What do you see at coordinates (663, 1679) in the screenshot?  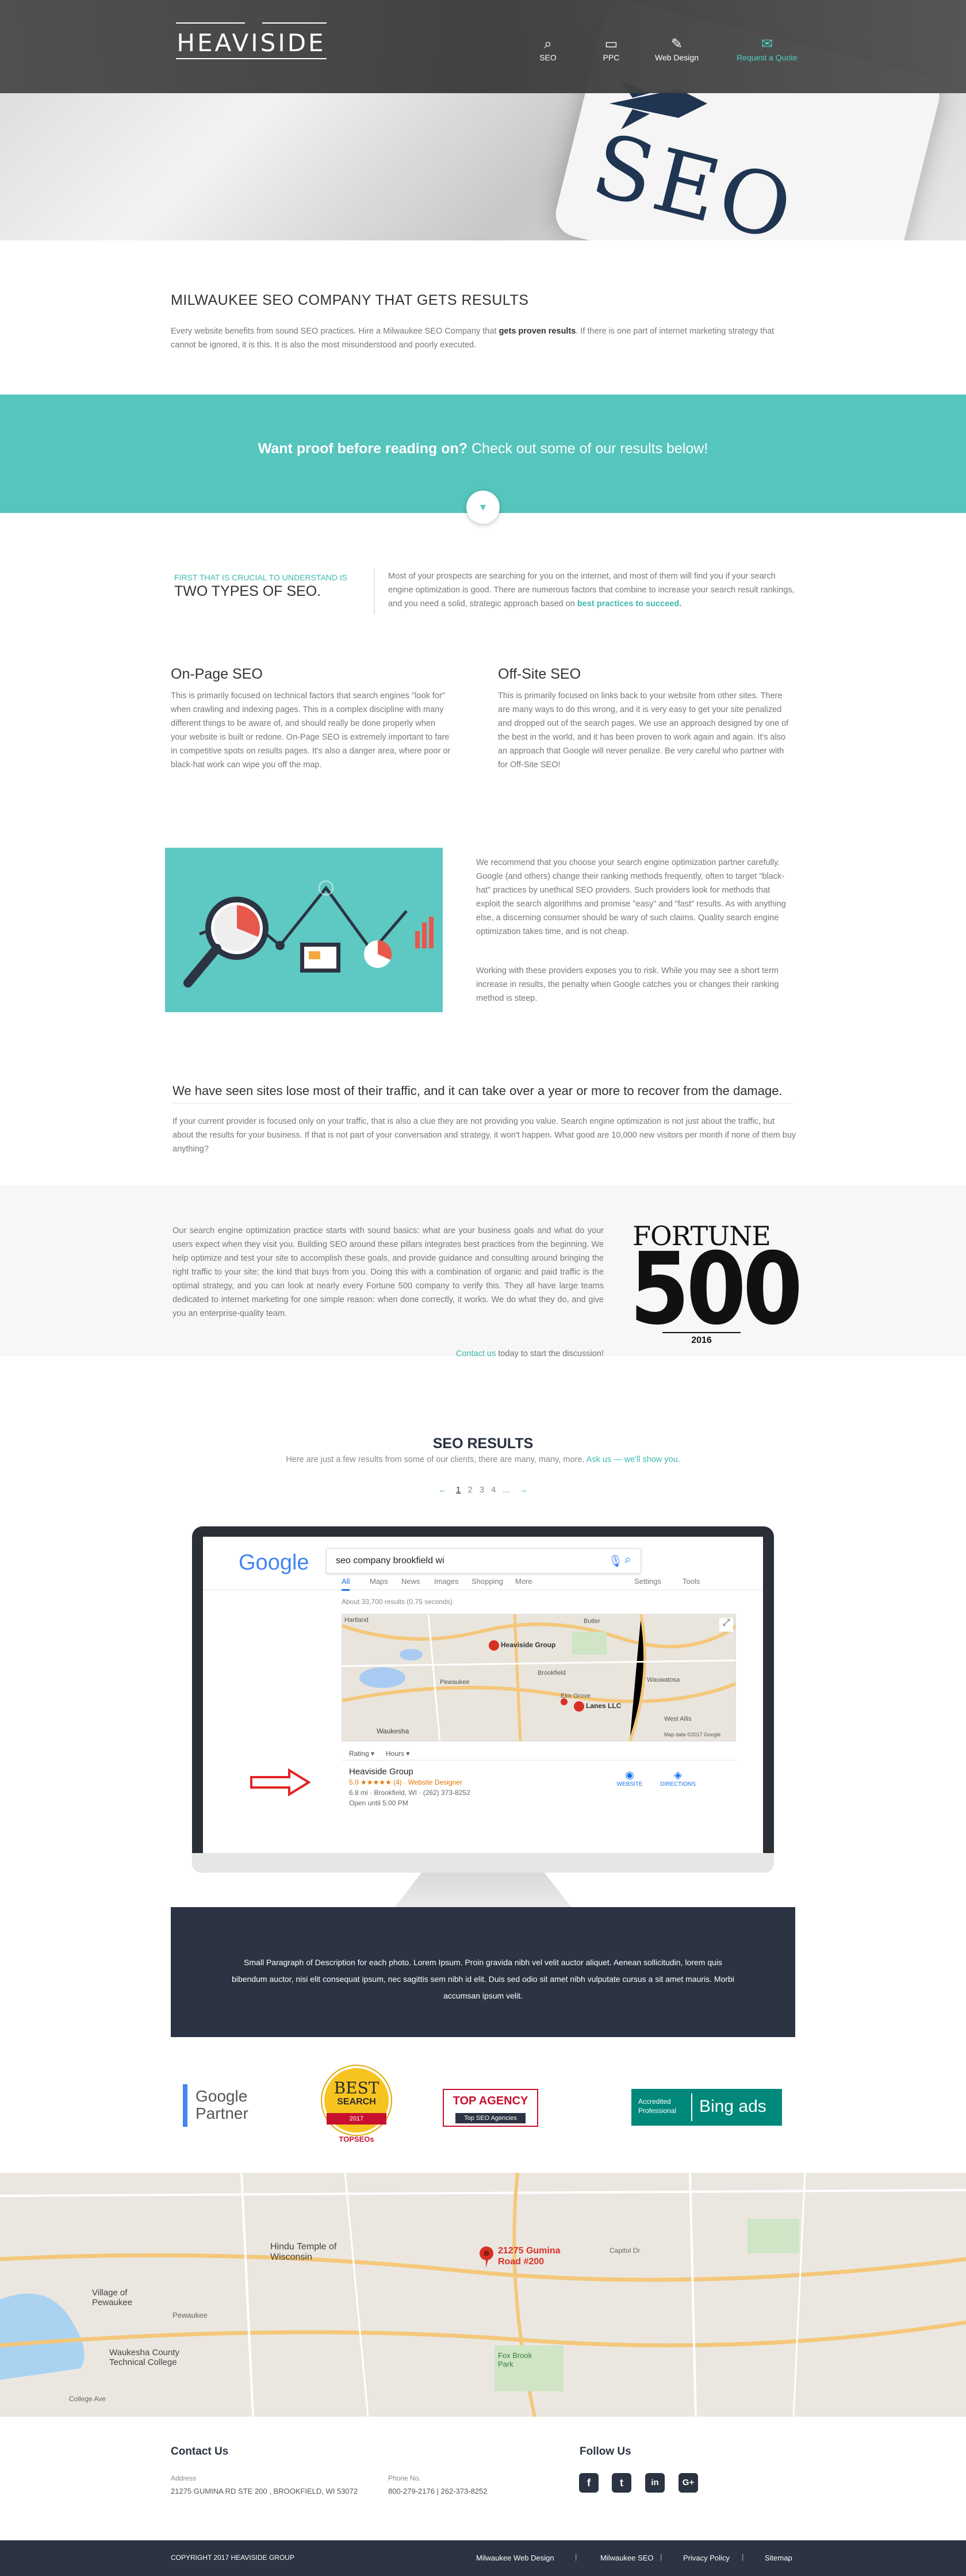 I see `map-label-wauwatosa: Wauwatosa` at bounding box center [663, 1679].